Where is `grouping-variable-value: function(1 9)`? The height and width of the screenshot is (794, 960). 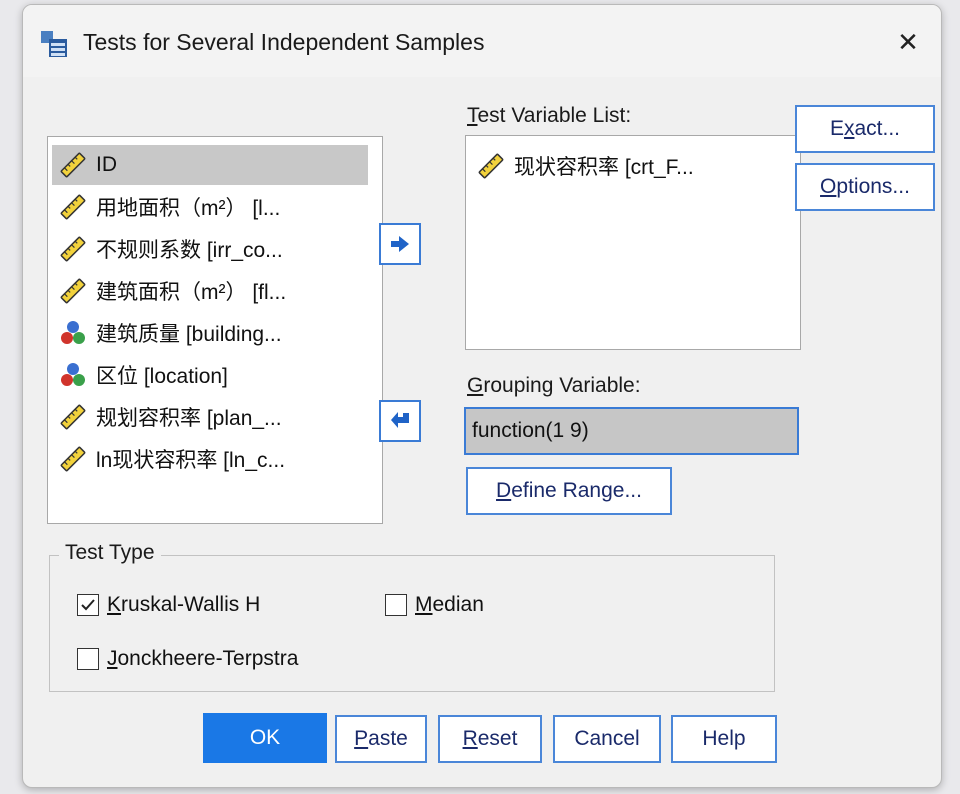 grouping-variable-value: function(1 9) is located at coordinates (530, 430).